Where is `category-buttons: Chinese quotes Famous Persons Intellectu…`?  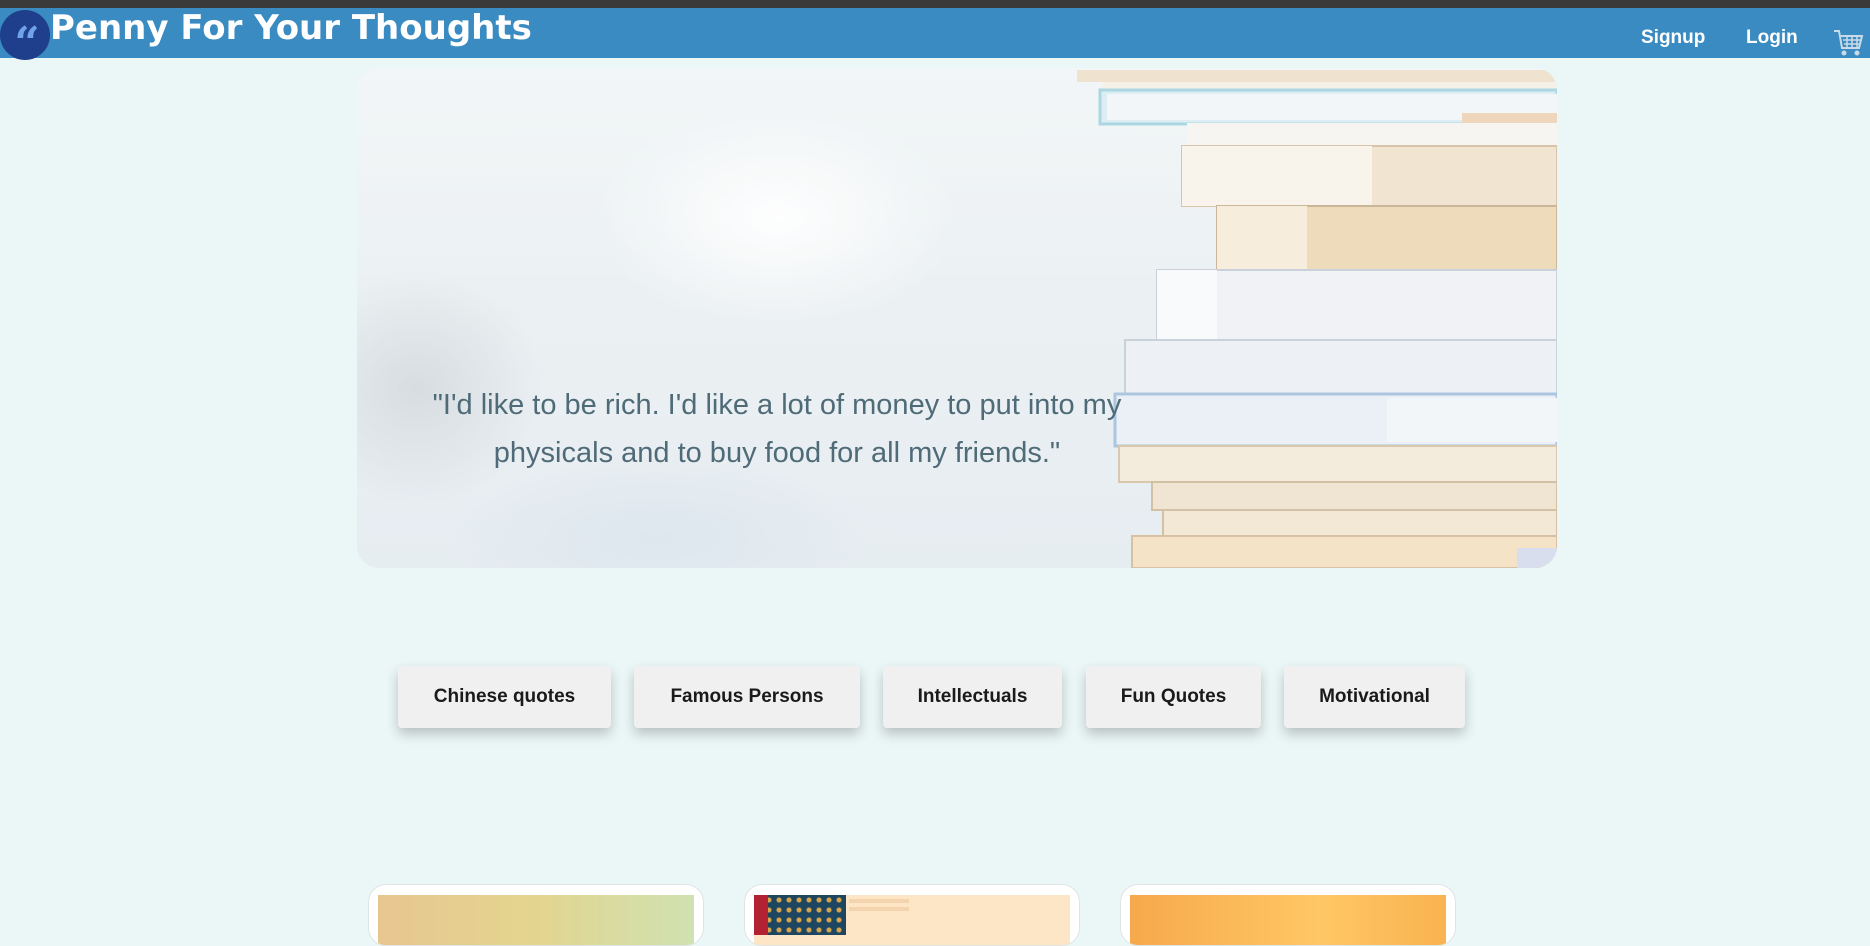 category-buttons: Chinese quotes Famous Persons Intellectu… is located at coordinates (935, 697).